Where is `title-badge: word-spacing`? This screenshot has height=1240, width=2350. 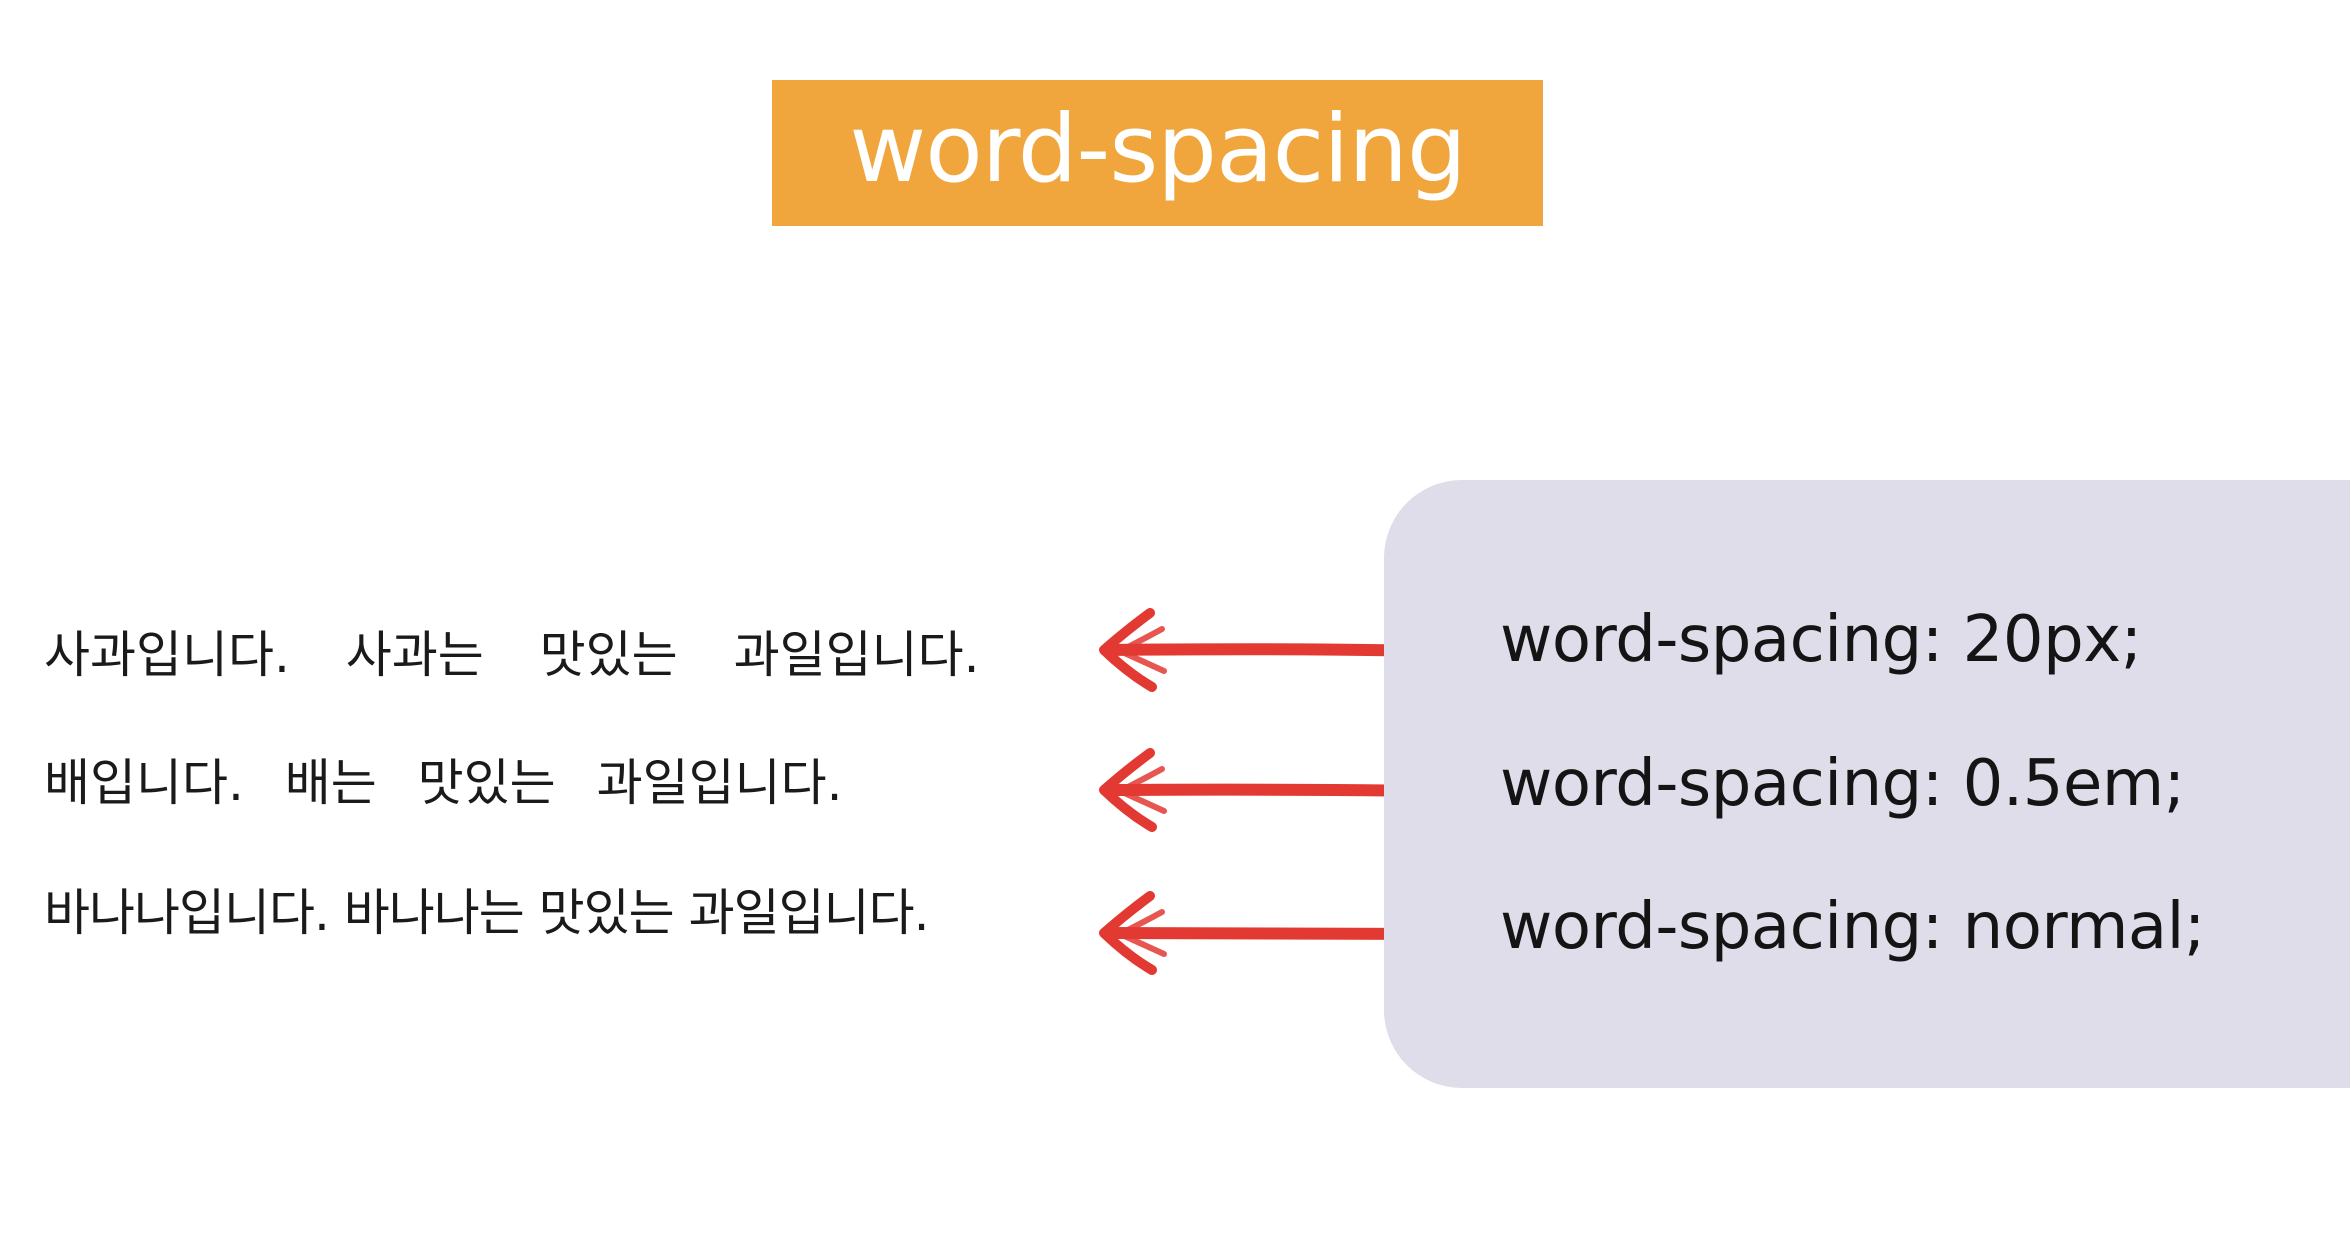 title-badge: word-spacing is located at coordinates (1157, 153).